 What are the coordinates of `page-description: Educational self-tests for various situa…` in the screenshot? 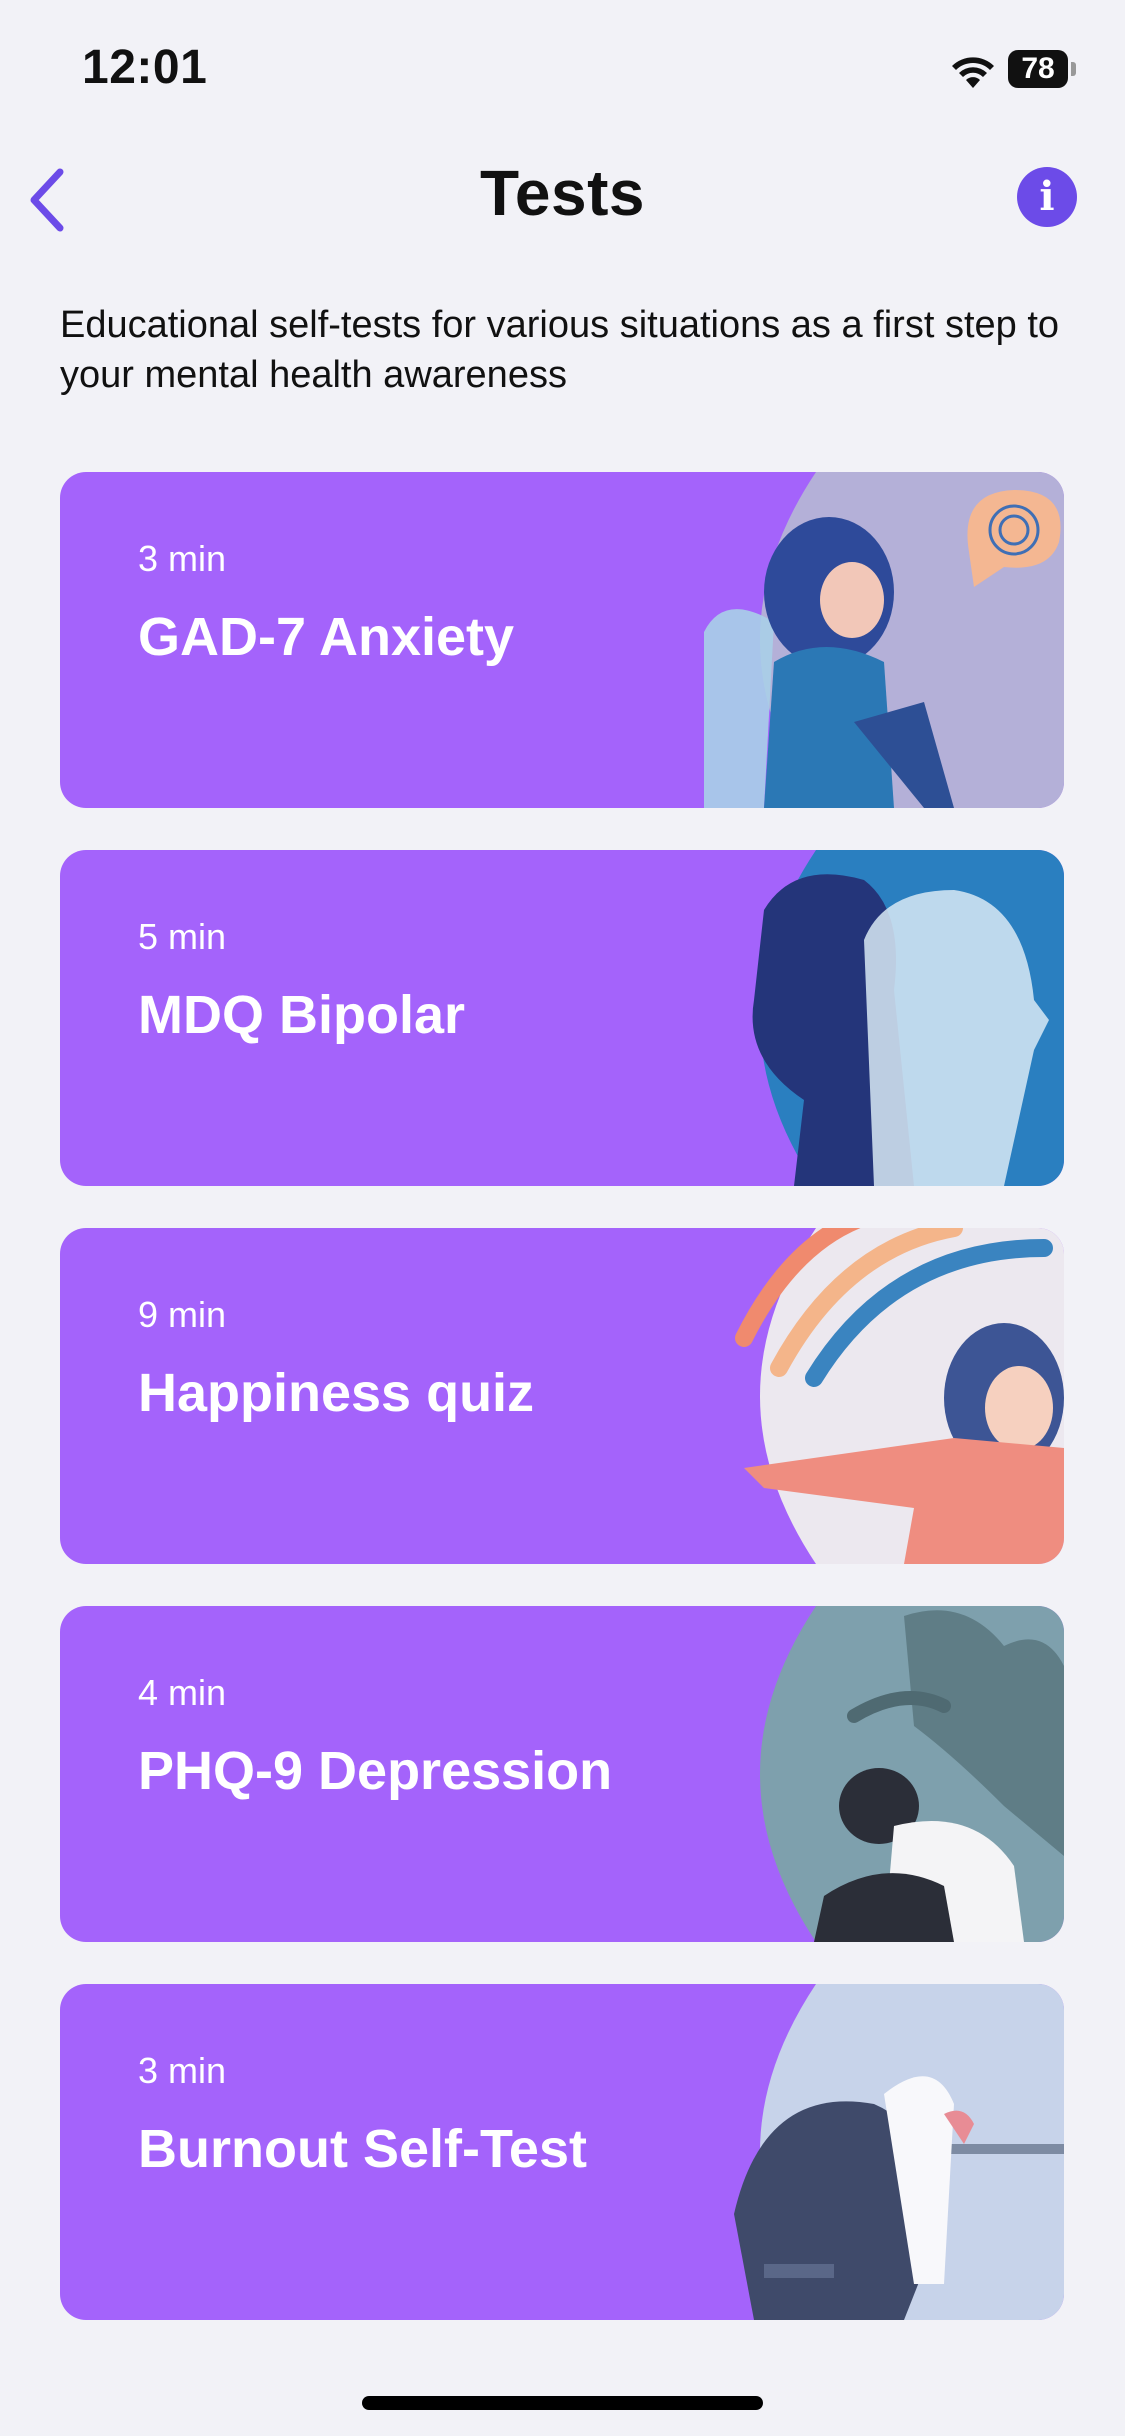 It's located at (560, 350).